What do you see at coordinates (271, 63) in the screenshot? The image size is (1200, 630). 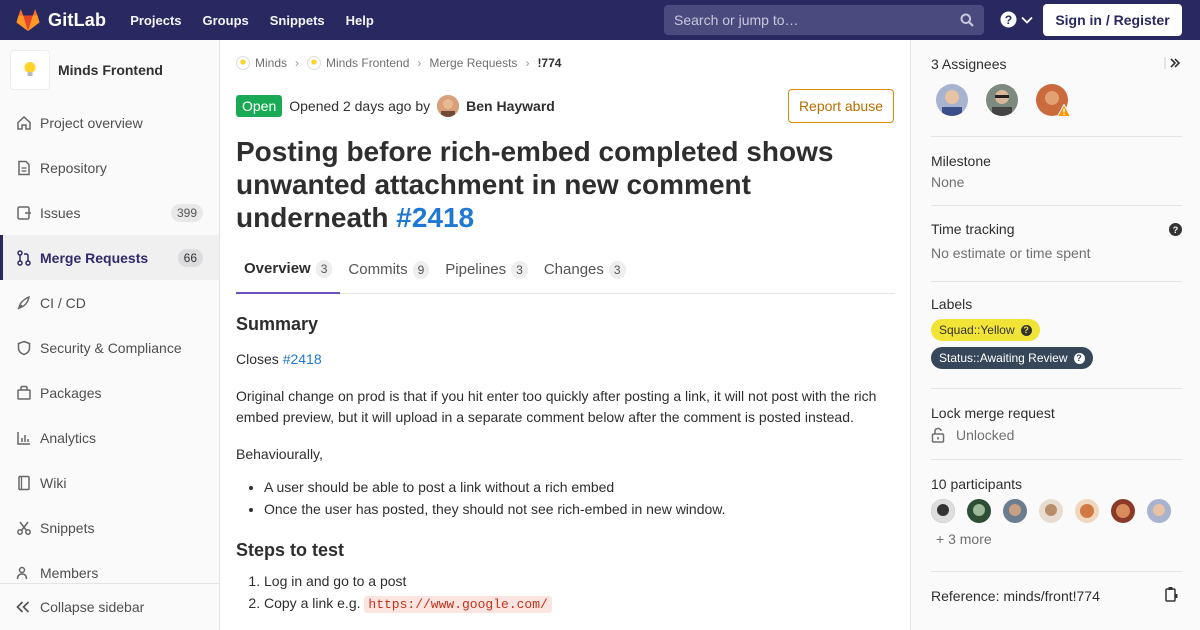 I see `breadcrumb-label: Minds` at bounding box center [271, 63].